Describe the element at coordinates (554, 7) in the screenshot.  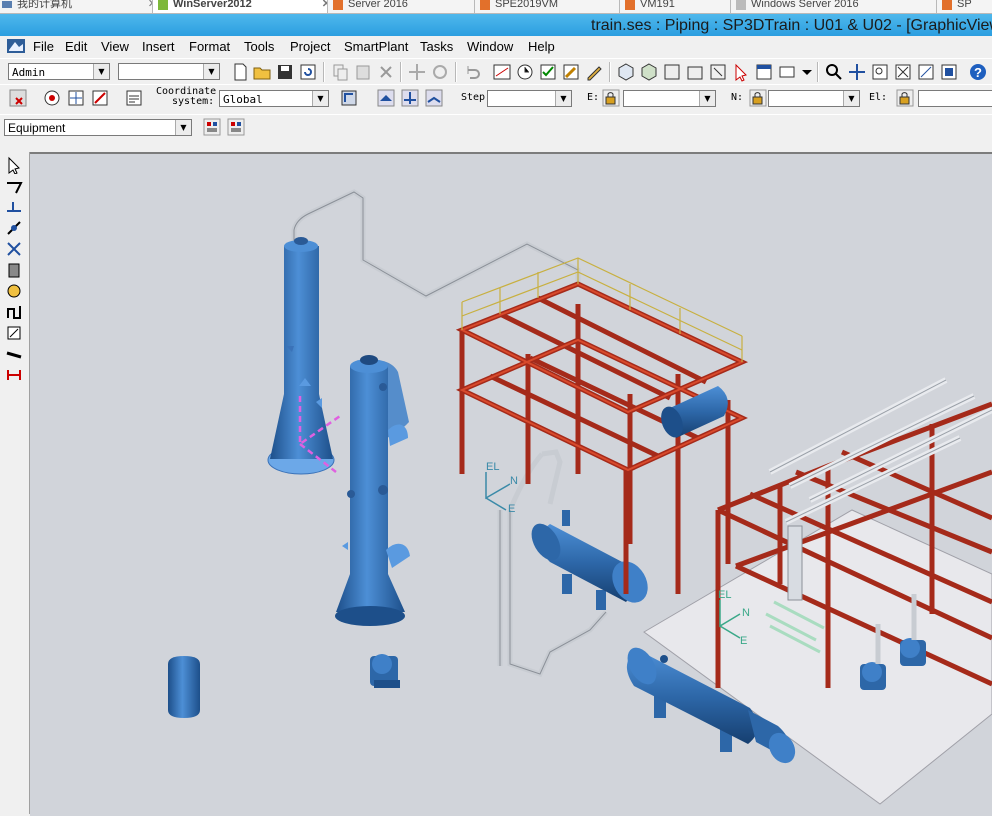
I see `session-tab-3: SPE2019VM✕` at that location.